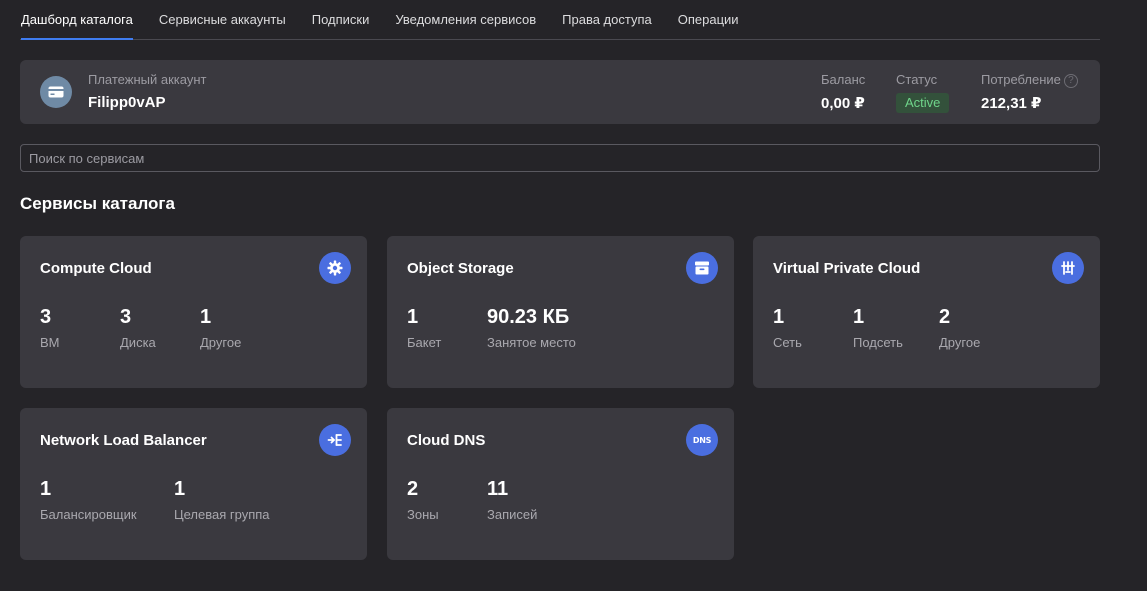 The image size is (1147, 591). What do you see at coordinates (77, 20) in the screenshot?
I see `tab-dashboard: Дашборд каталога` at bounding box center [77, 20].